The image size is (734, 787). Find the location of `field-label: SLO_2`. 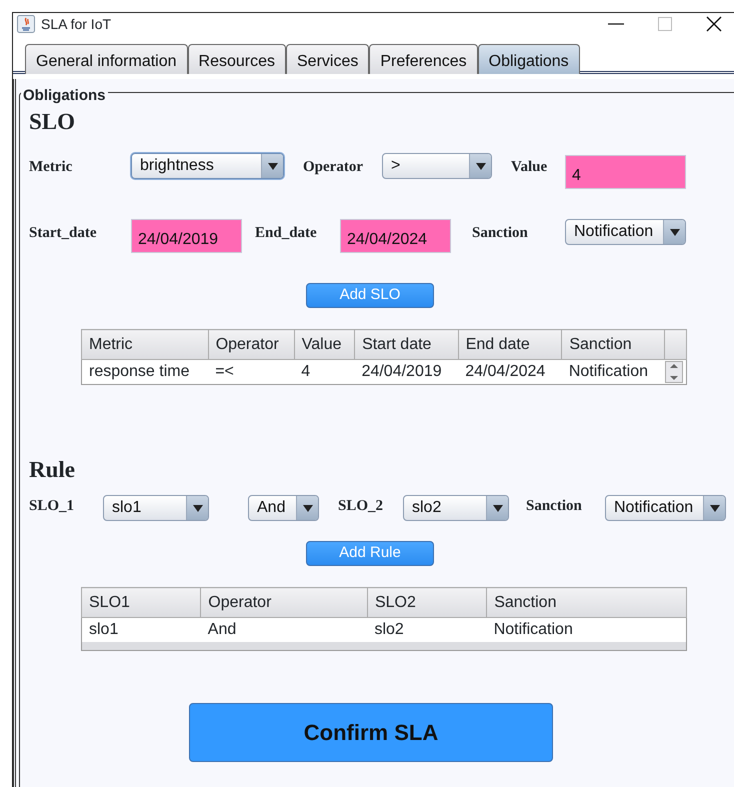

field-label: SLO_2 is located at coordinates (361, 506).